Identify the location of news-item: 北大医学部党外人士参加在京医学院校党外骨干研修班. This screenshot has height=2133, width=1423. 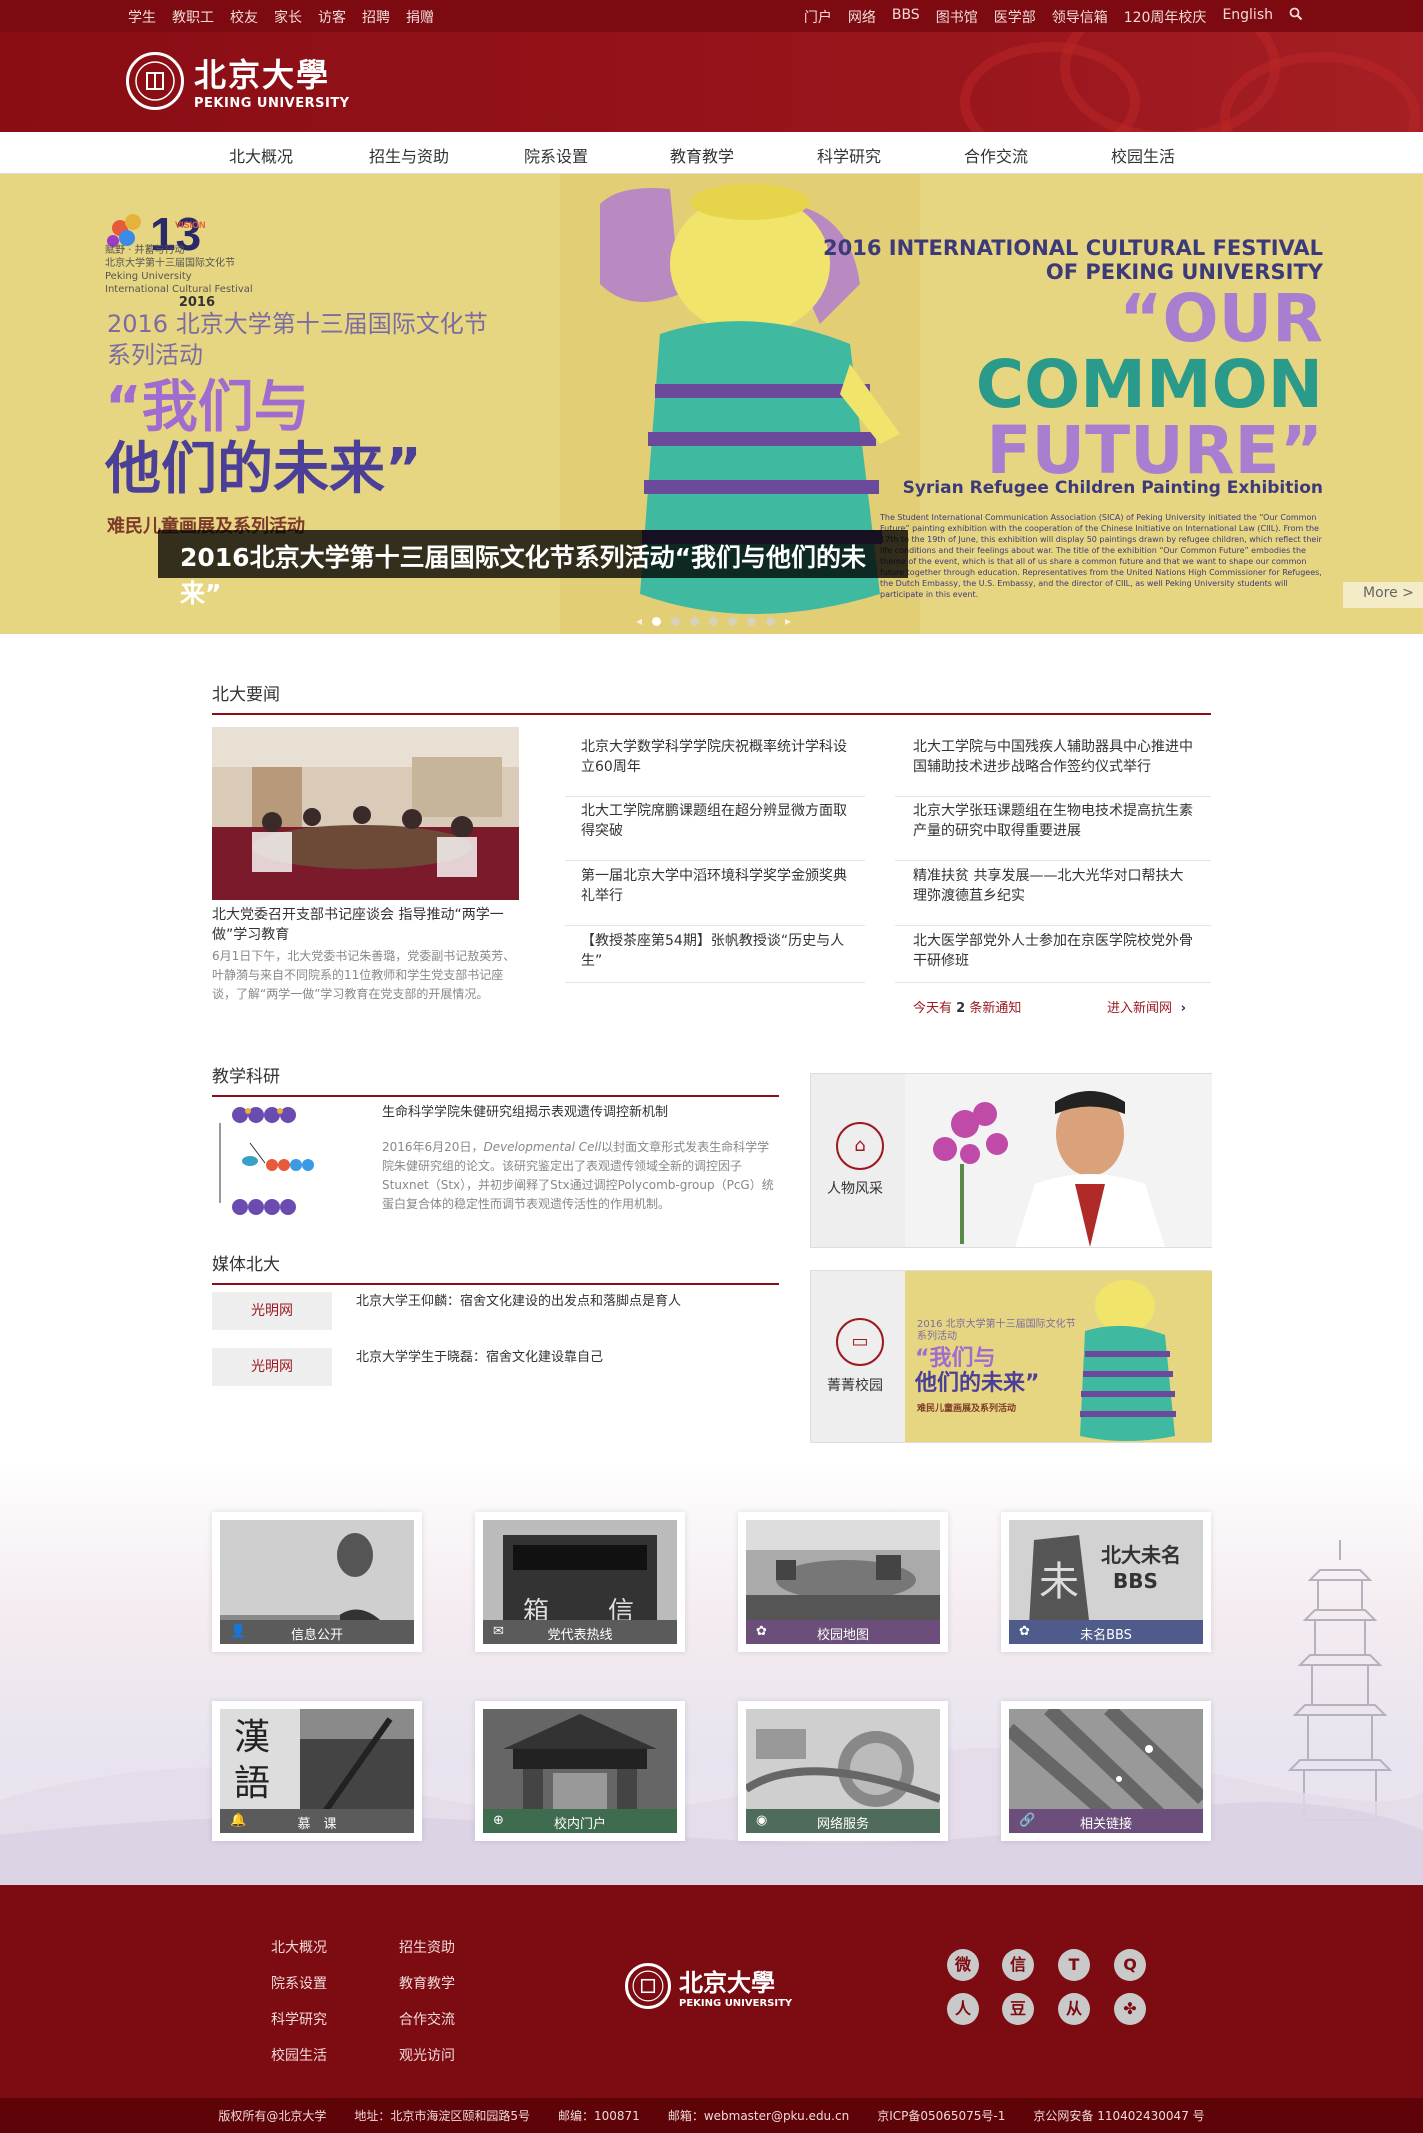
(1053, 957).